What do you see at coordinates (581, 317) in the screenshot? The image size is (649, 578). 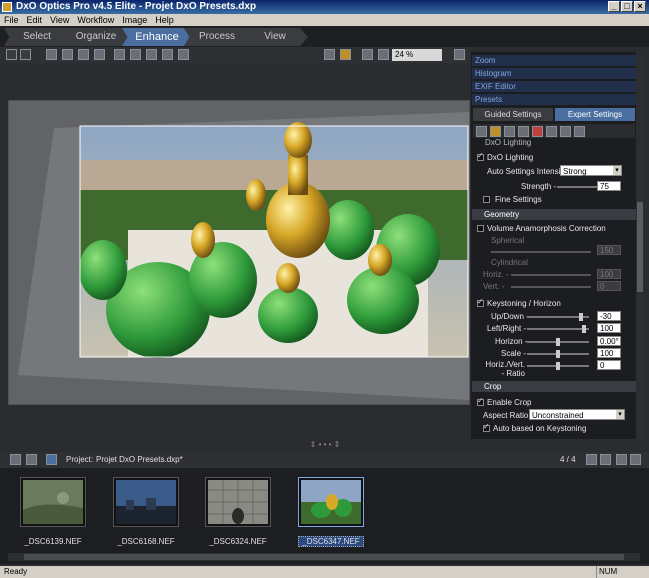 I see `updown-slider-knob` at bounding box center [581, 317].